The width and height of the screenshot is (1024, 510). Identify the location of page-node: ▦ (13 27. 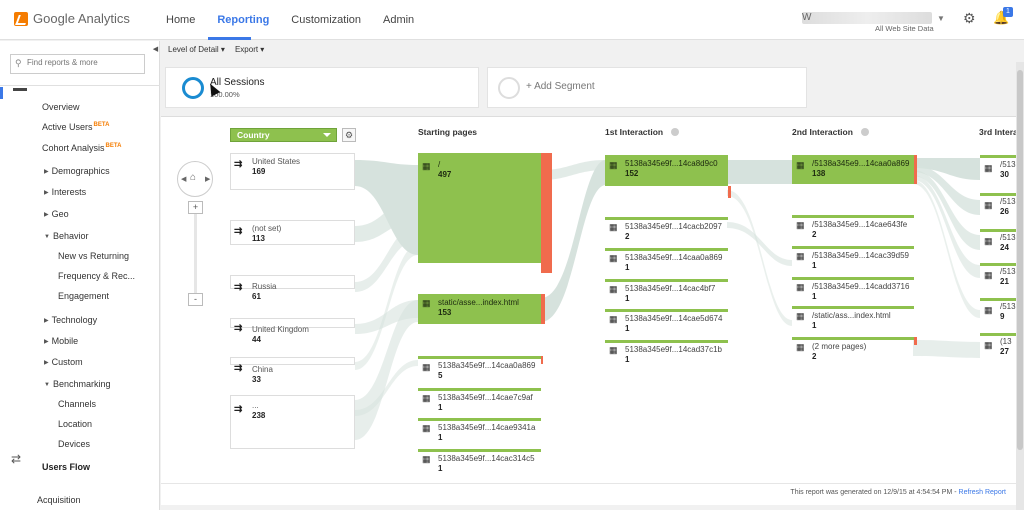
(998, 346).